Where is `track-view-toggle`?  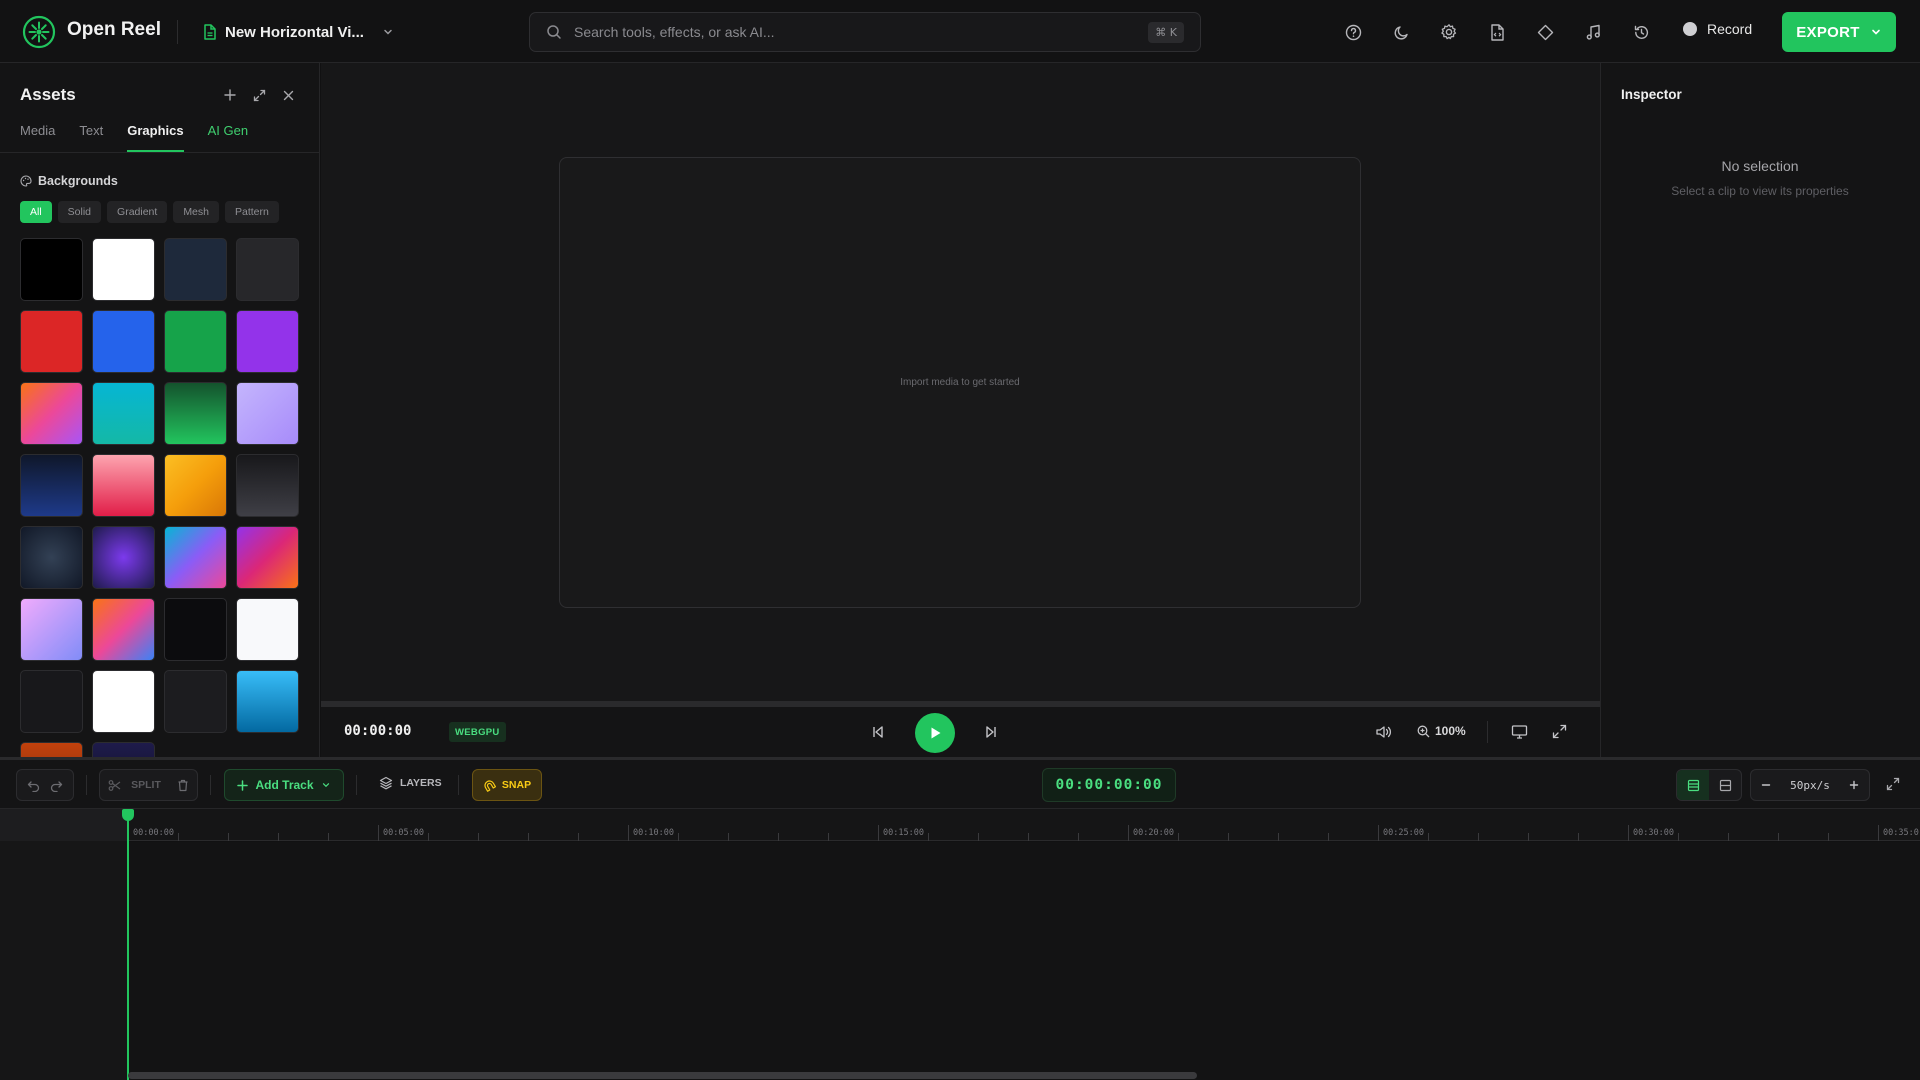
track-view-toggle is located at coordinates (1709, 785).